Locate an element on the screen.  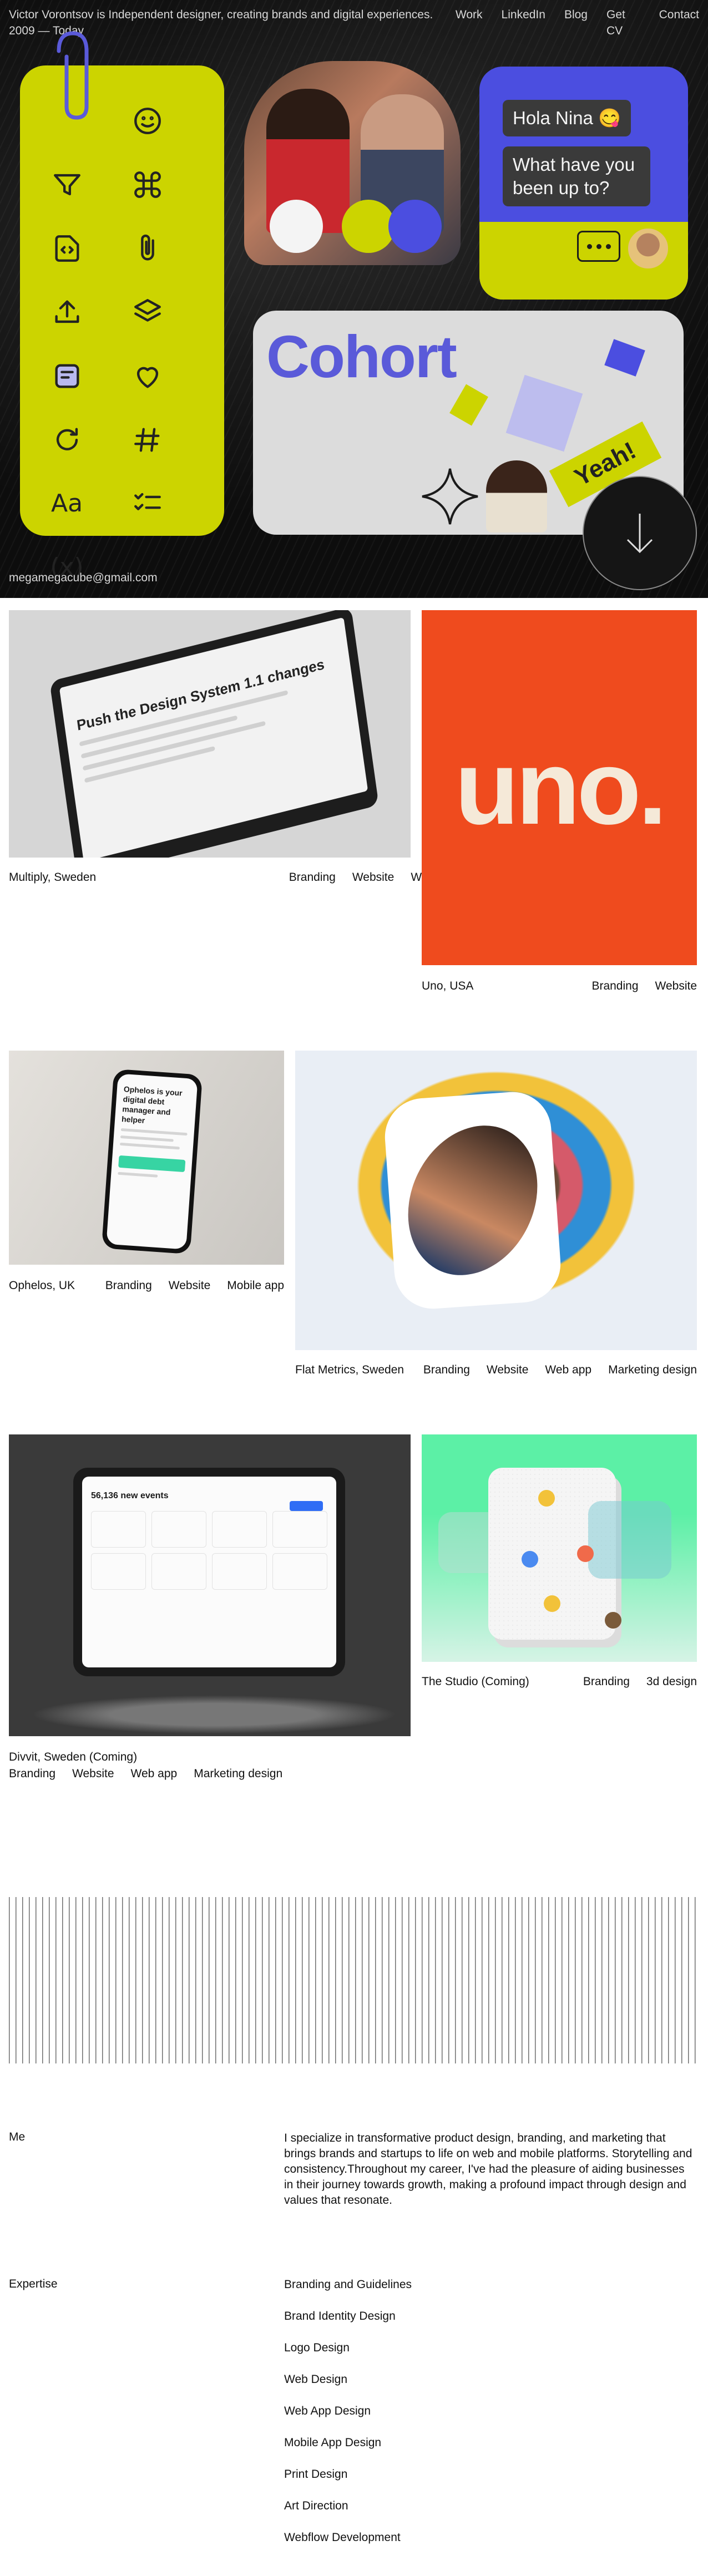
list-item: Branding and Guidelines is located at coordinates (348, 2284).